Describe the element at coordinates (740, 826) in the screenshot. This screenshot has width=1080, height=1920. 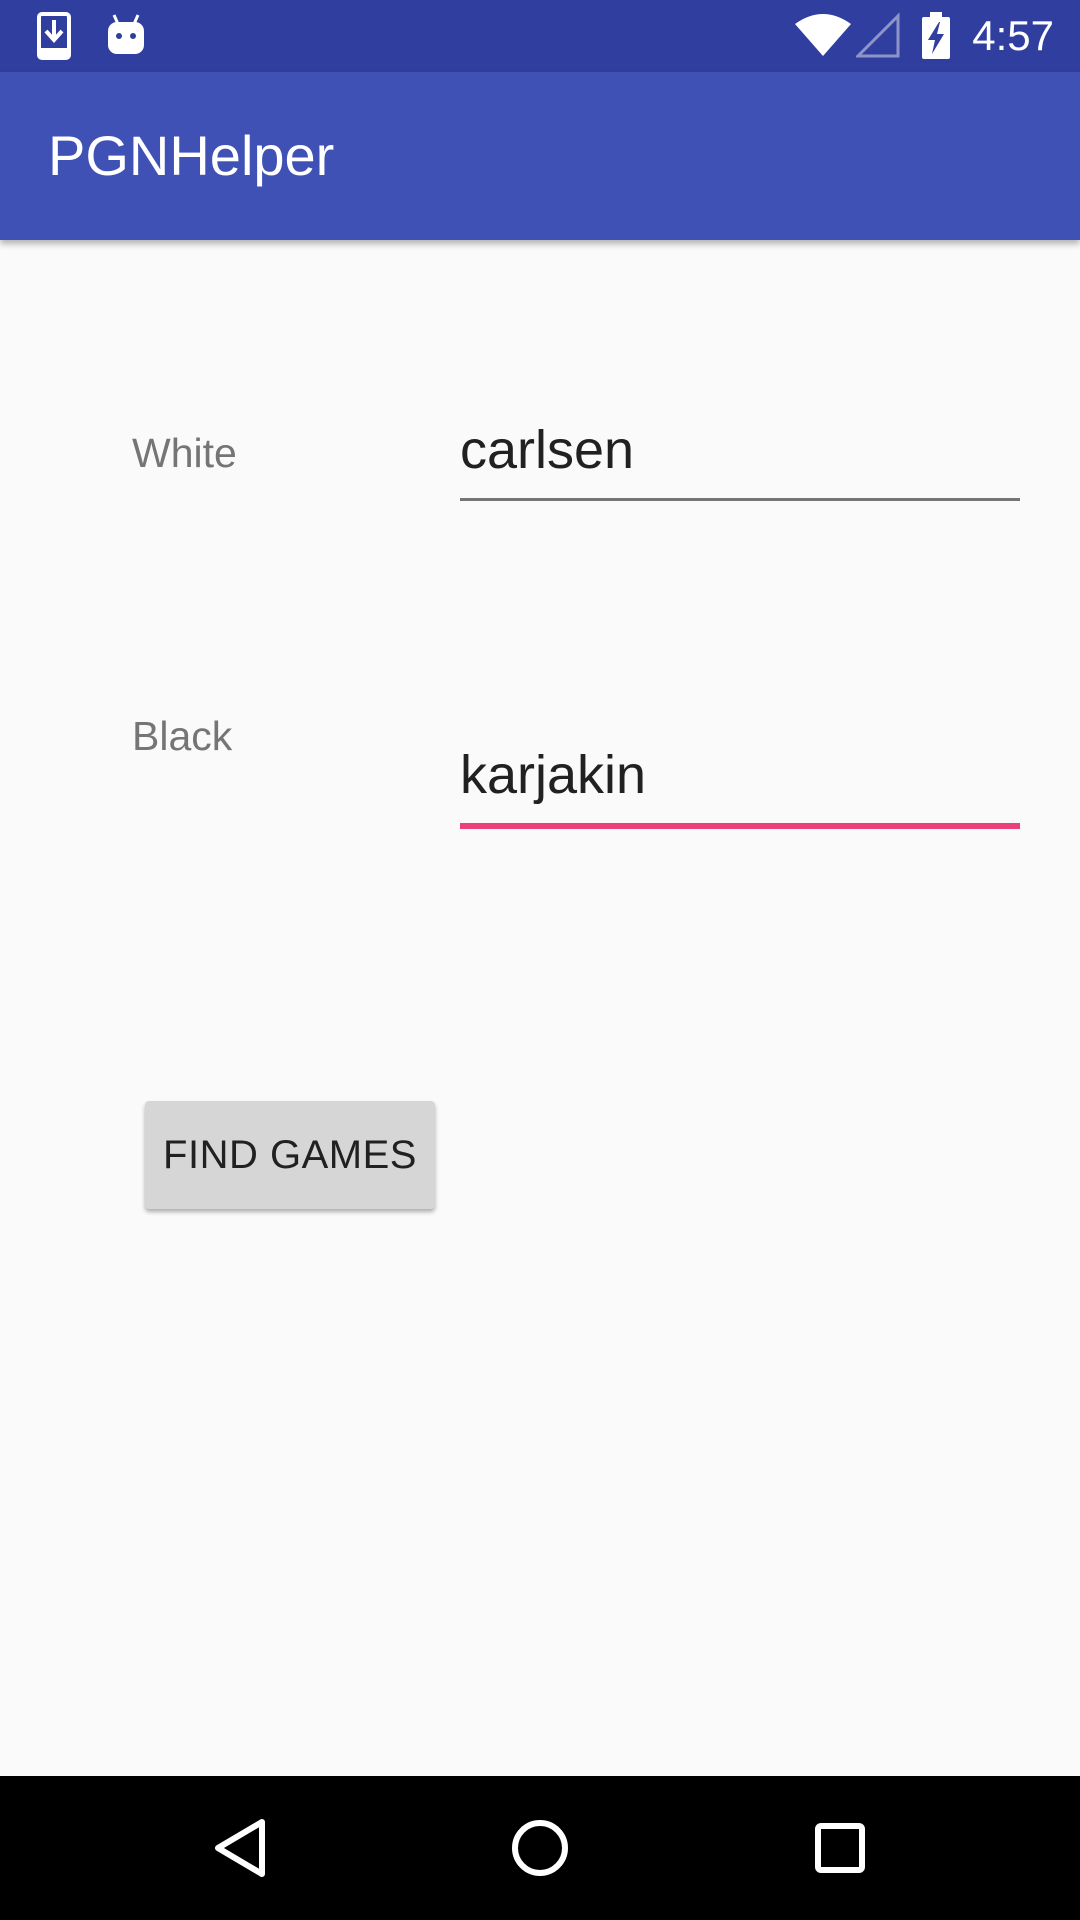
I see `black-field-underline` at that location.